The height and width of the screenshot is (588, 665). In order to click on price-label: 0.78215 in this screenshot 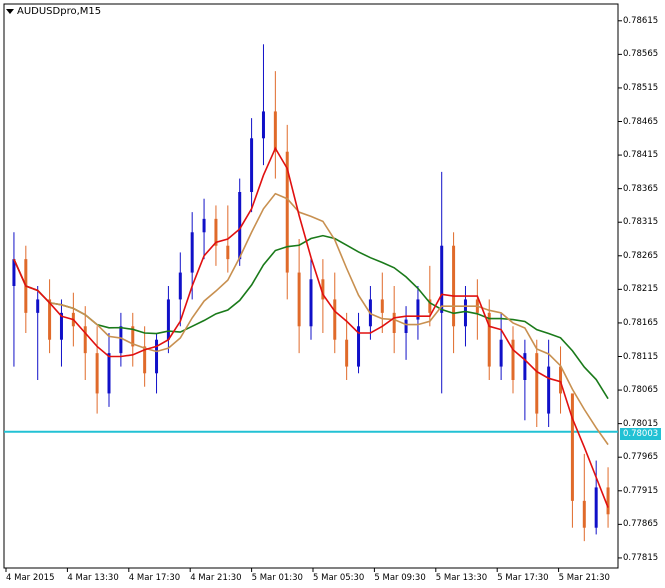, I will do `click(641, 289)`.